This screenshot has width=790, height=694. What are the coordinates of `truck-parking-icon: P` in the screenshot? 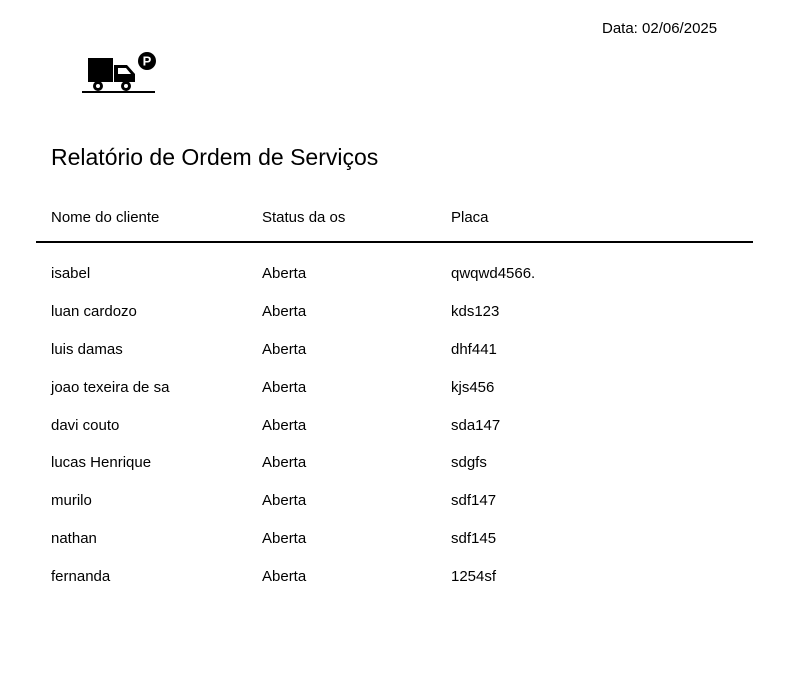 It's located at (119, 72).